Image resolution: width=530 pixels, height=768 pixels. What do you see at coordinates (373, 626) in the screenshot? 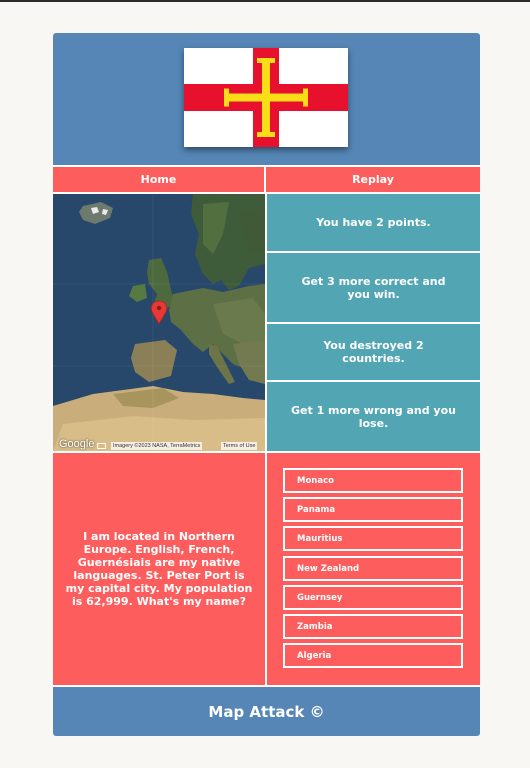
I see `answer-button: Zambia` at bounding box center [373, 626].